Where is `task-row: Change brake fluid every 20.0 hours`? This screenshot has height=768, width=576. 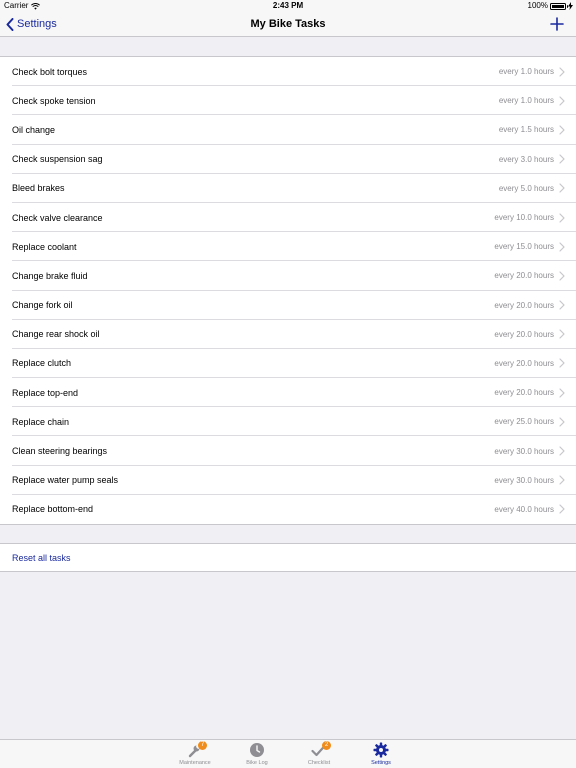 task-row: Change brake fluid every 20.0 hours is located at coordinates (288, 276).